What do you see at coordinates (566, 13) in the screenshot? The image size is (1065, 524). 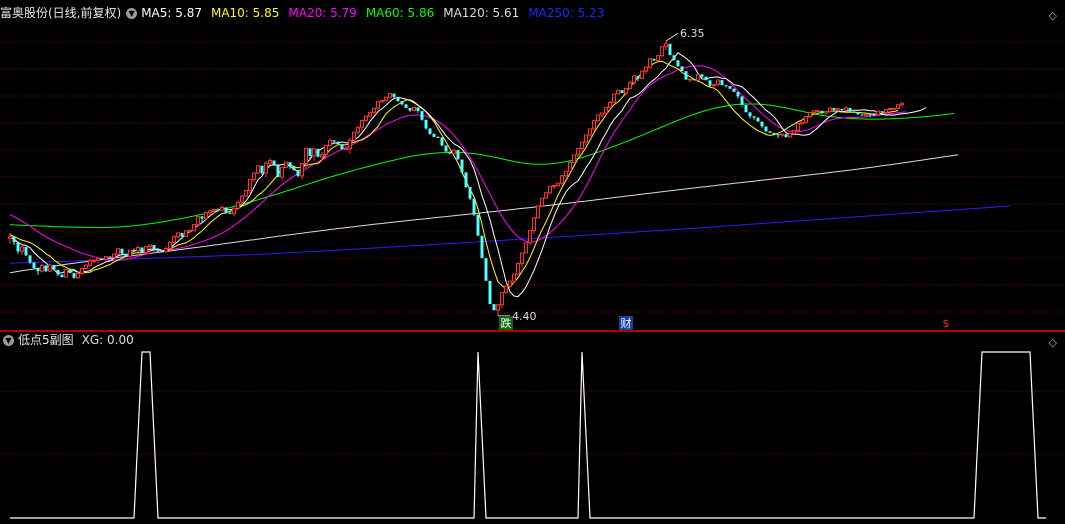 I see `ma250-label: MA250: 5.23` at bounding box center [566, 13].